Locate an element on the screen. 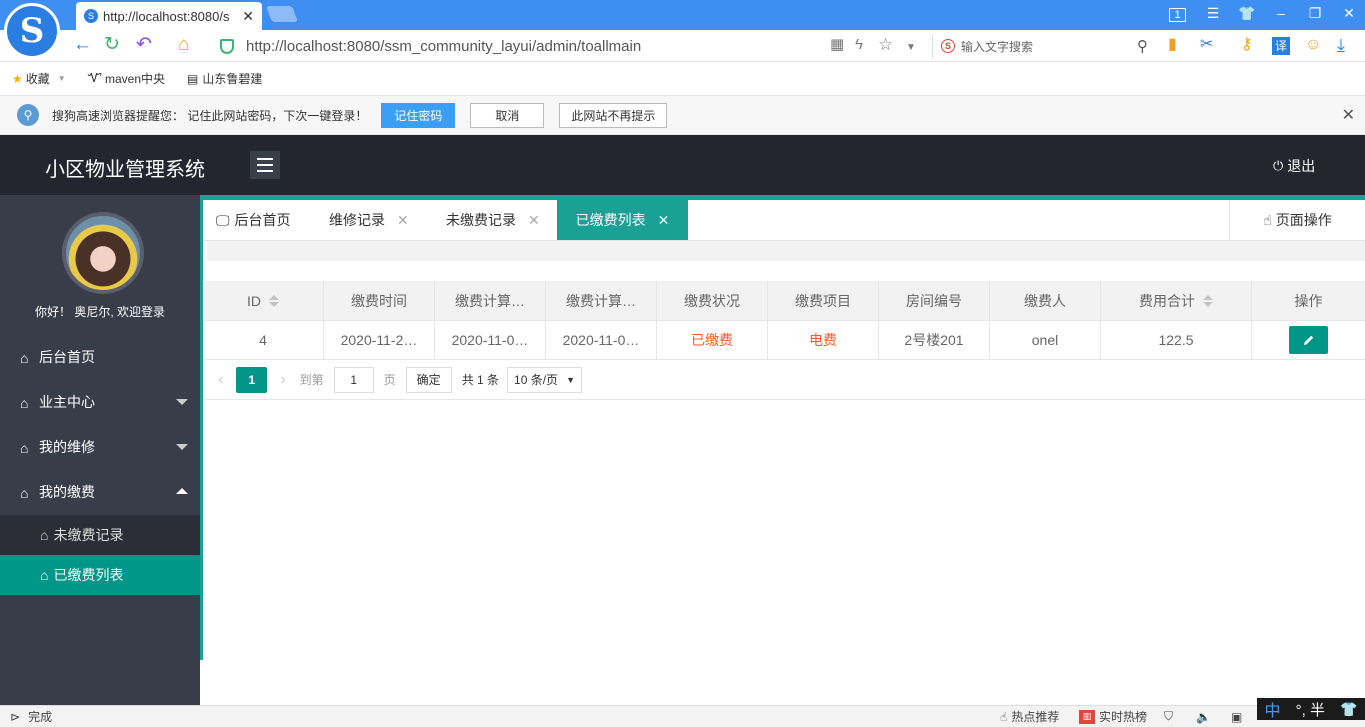  column-header-id: ID is located at coordinates (263, 301).